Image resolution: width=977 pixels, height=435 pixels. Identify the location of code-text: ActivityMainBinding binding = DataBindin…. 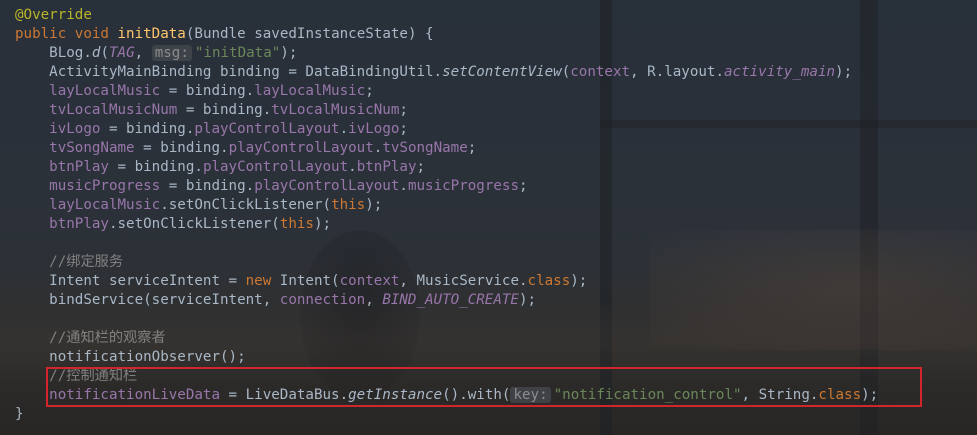
(246, 72).